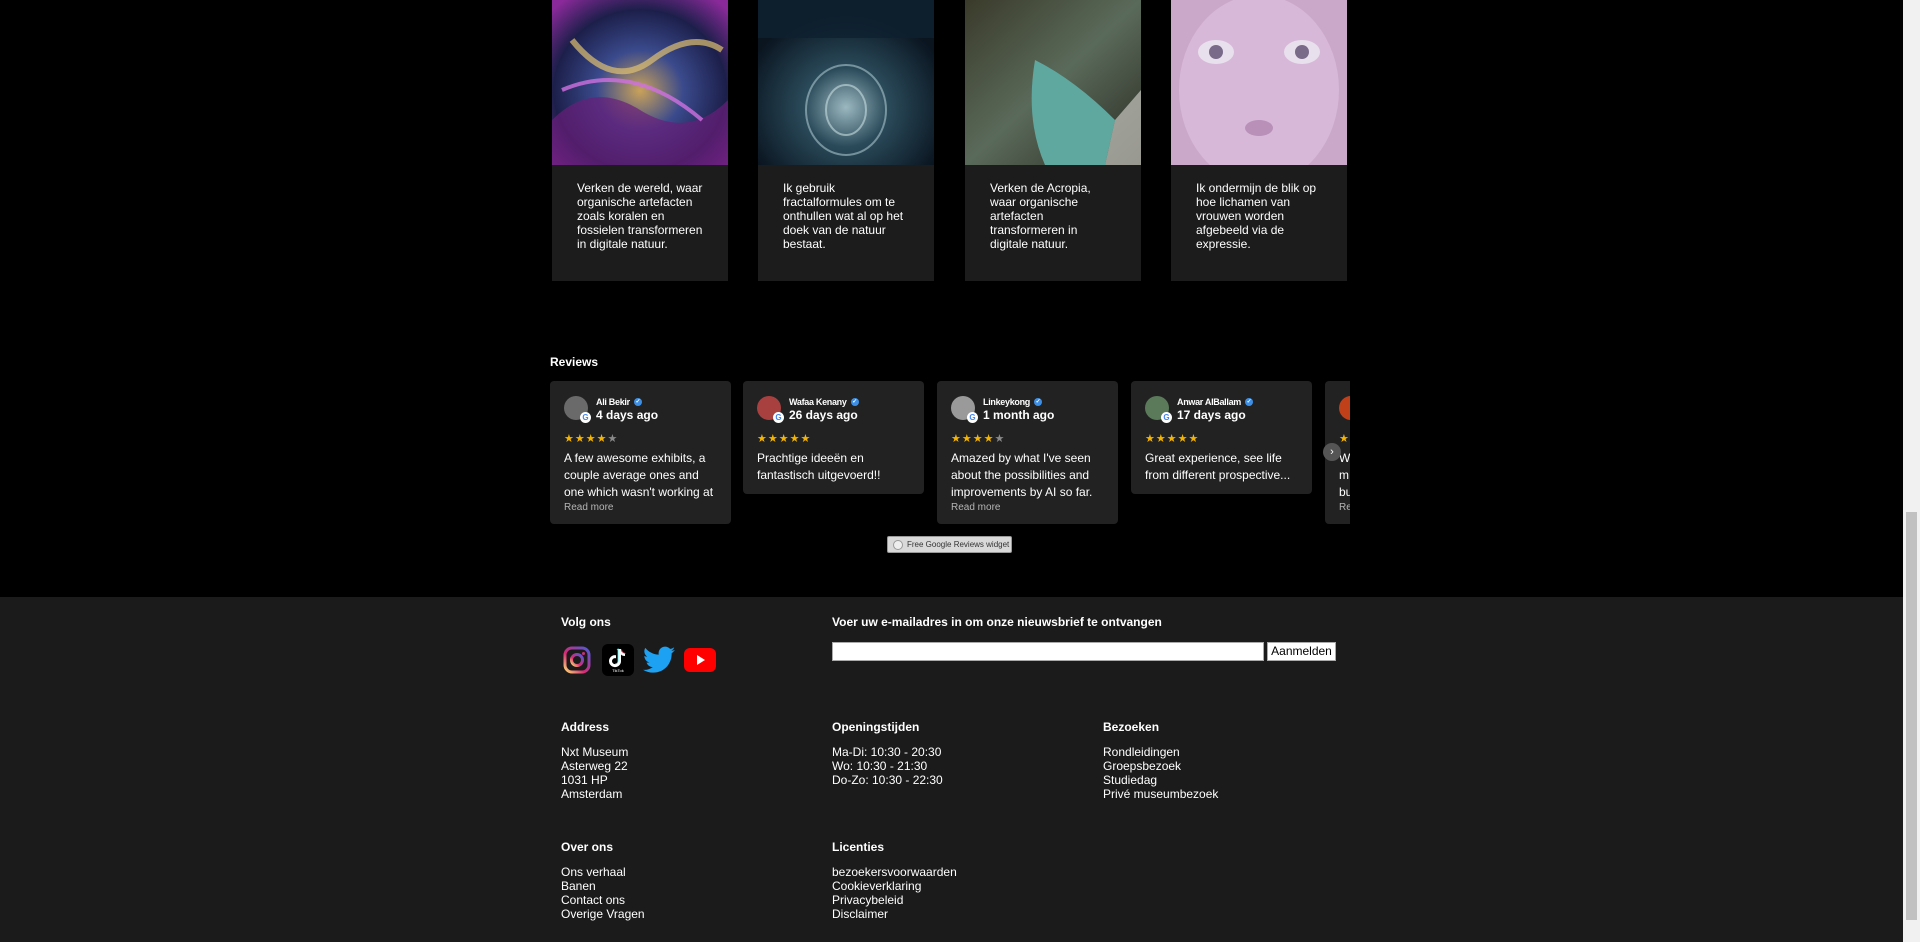 This screenshot has height=942, width=1920. I want to click on visit-heading: Bezoeken, so click(1131, 727).